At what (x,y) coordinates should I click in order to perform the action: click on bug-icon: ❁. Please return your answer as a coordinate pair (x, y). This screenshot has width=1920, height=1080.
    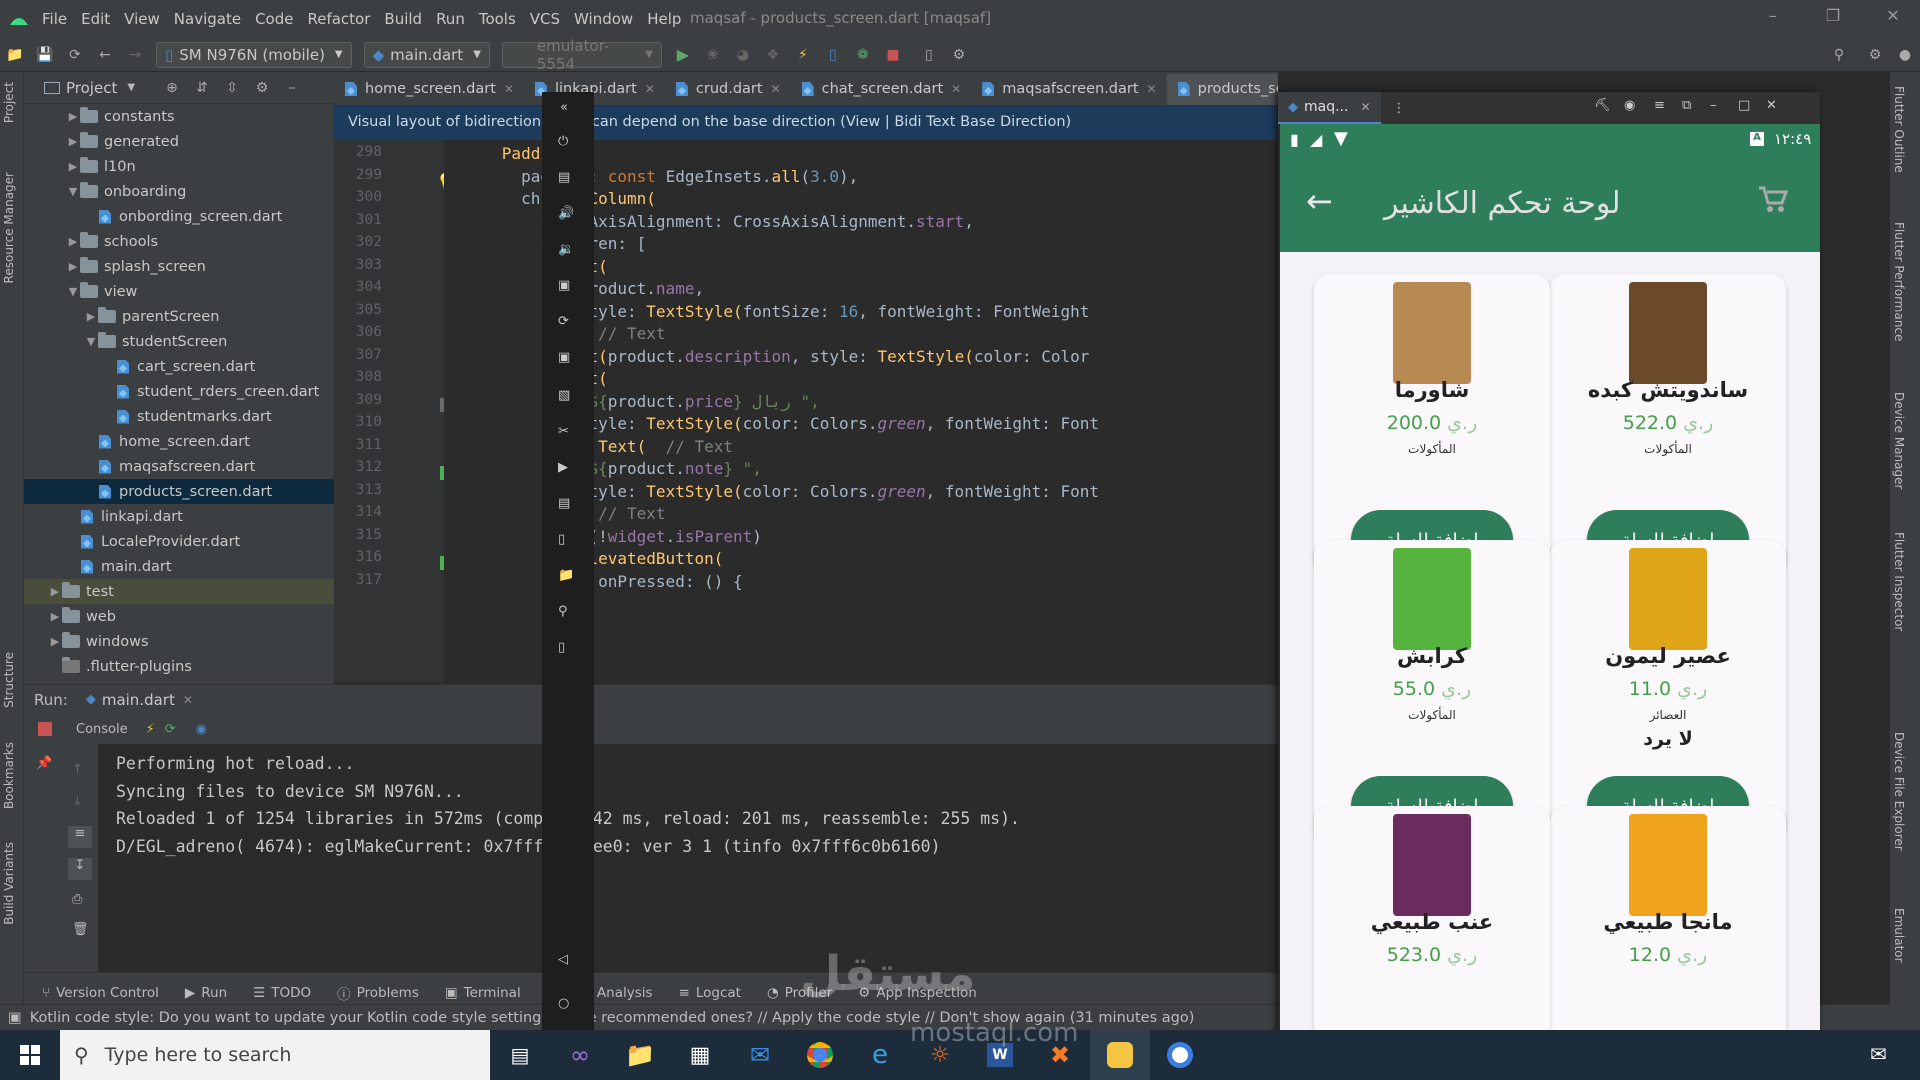
    Looking at the image, I should click on (863, 55).